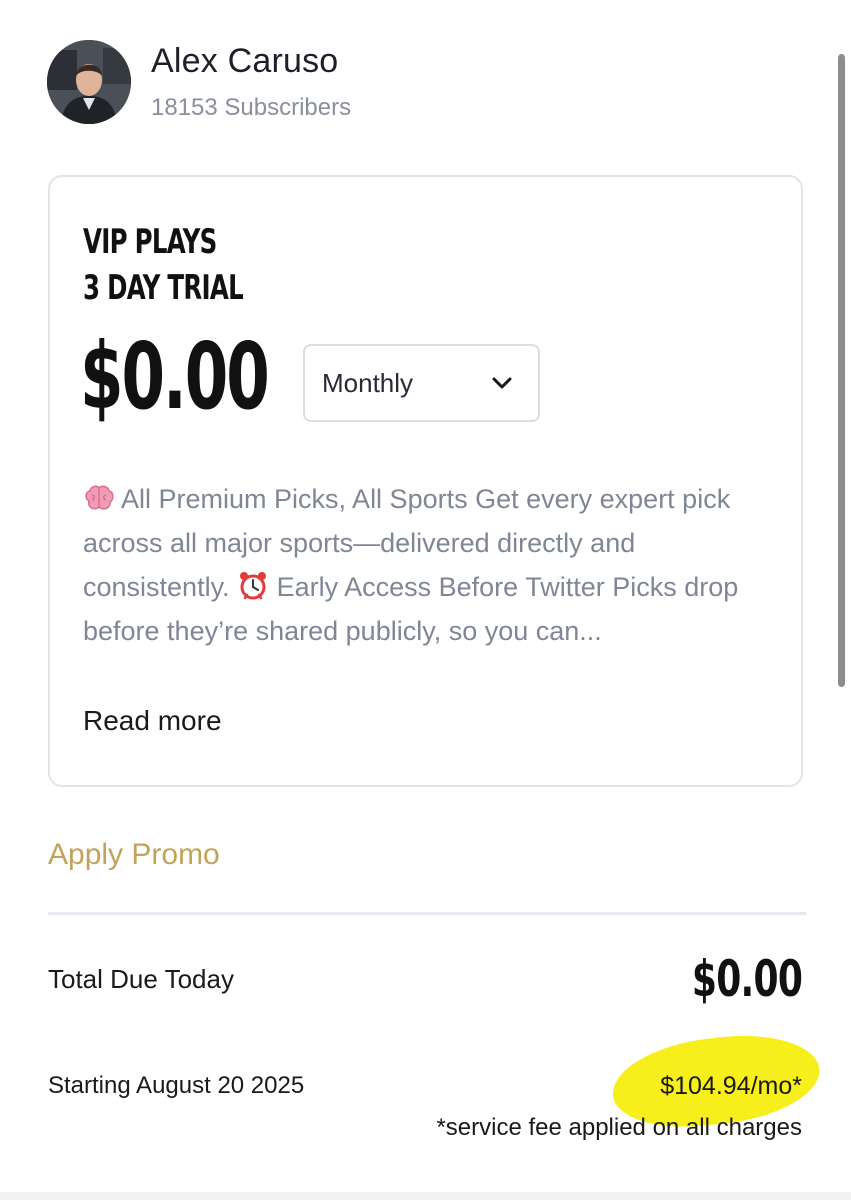 The width and height of the screenshot is (851, 1200). Describe the element at coordinates (134, 855) in the screenshot. I see `apply-promo-link: Apply Promo` at that location.